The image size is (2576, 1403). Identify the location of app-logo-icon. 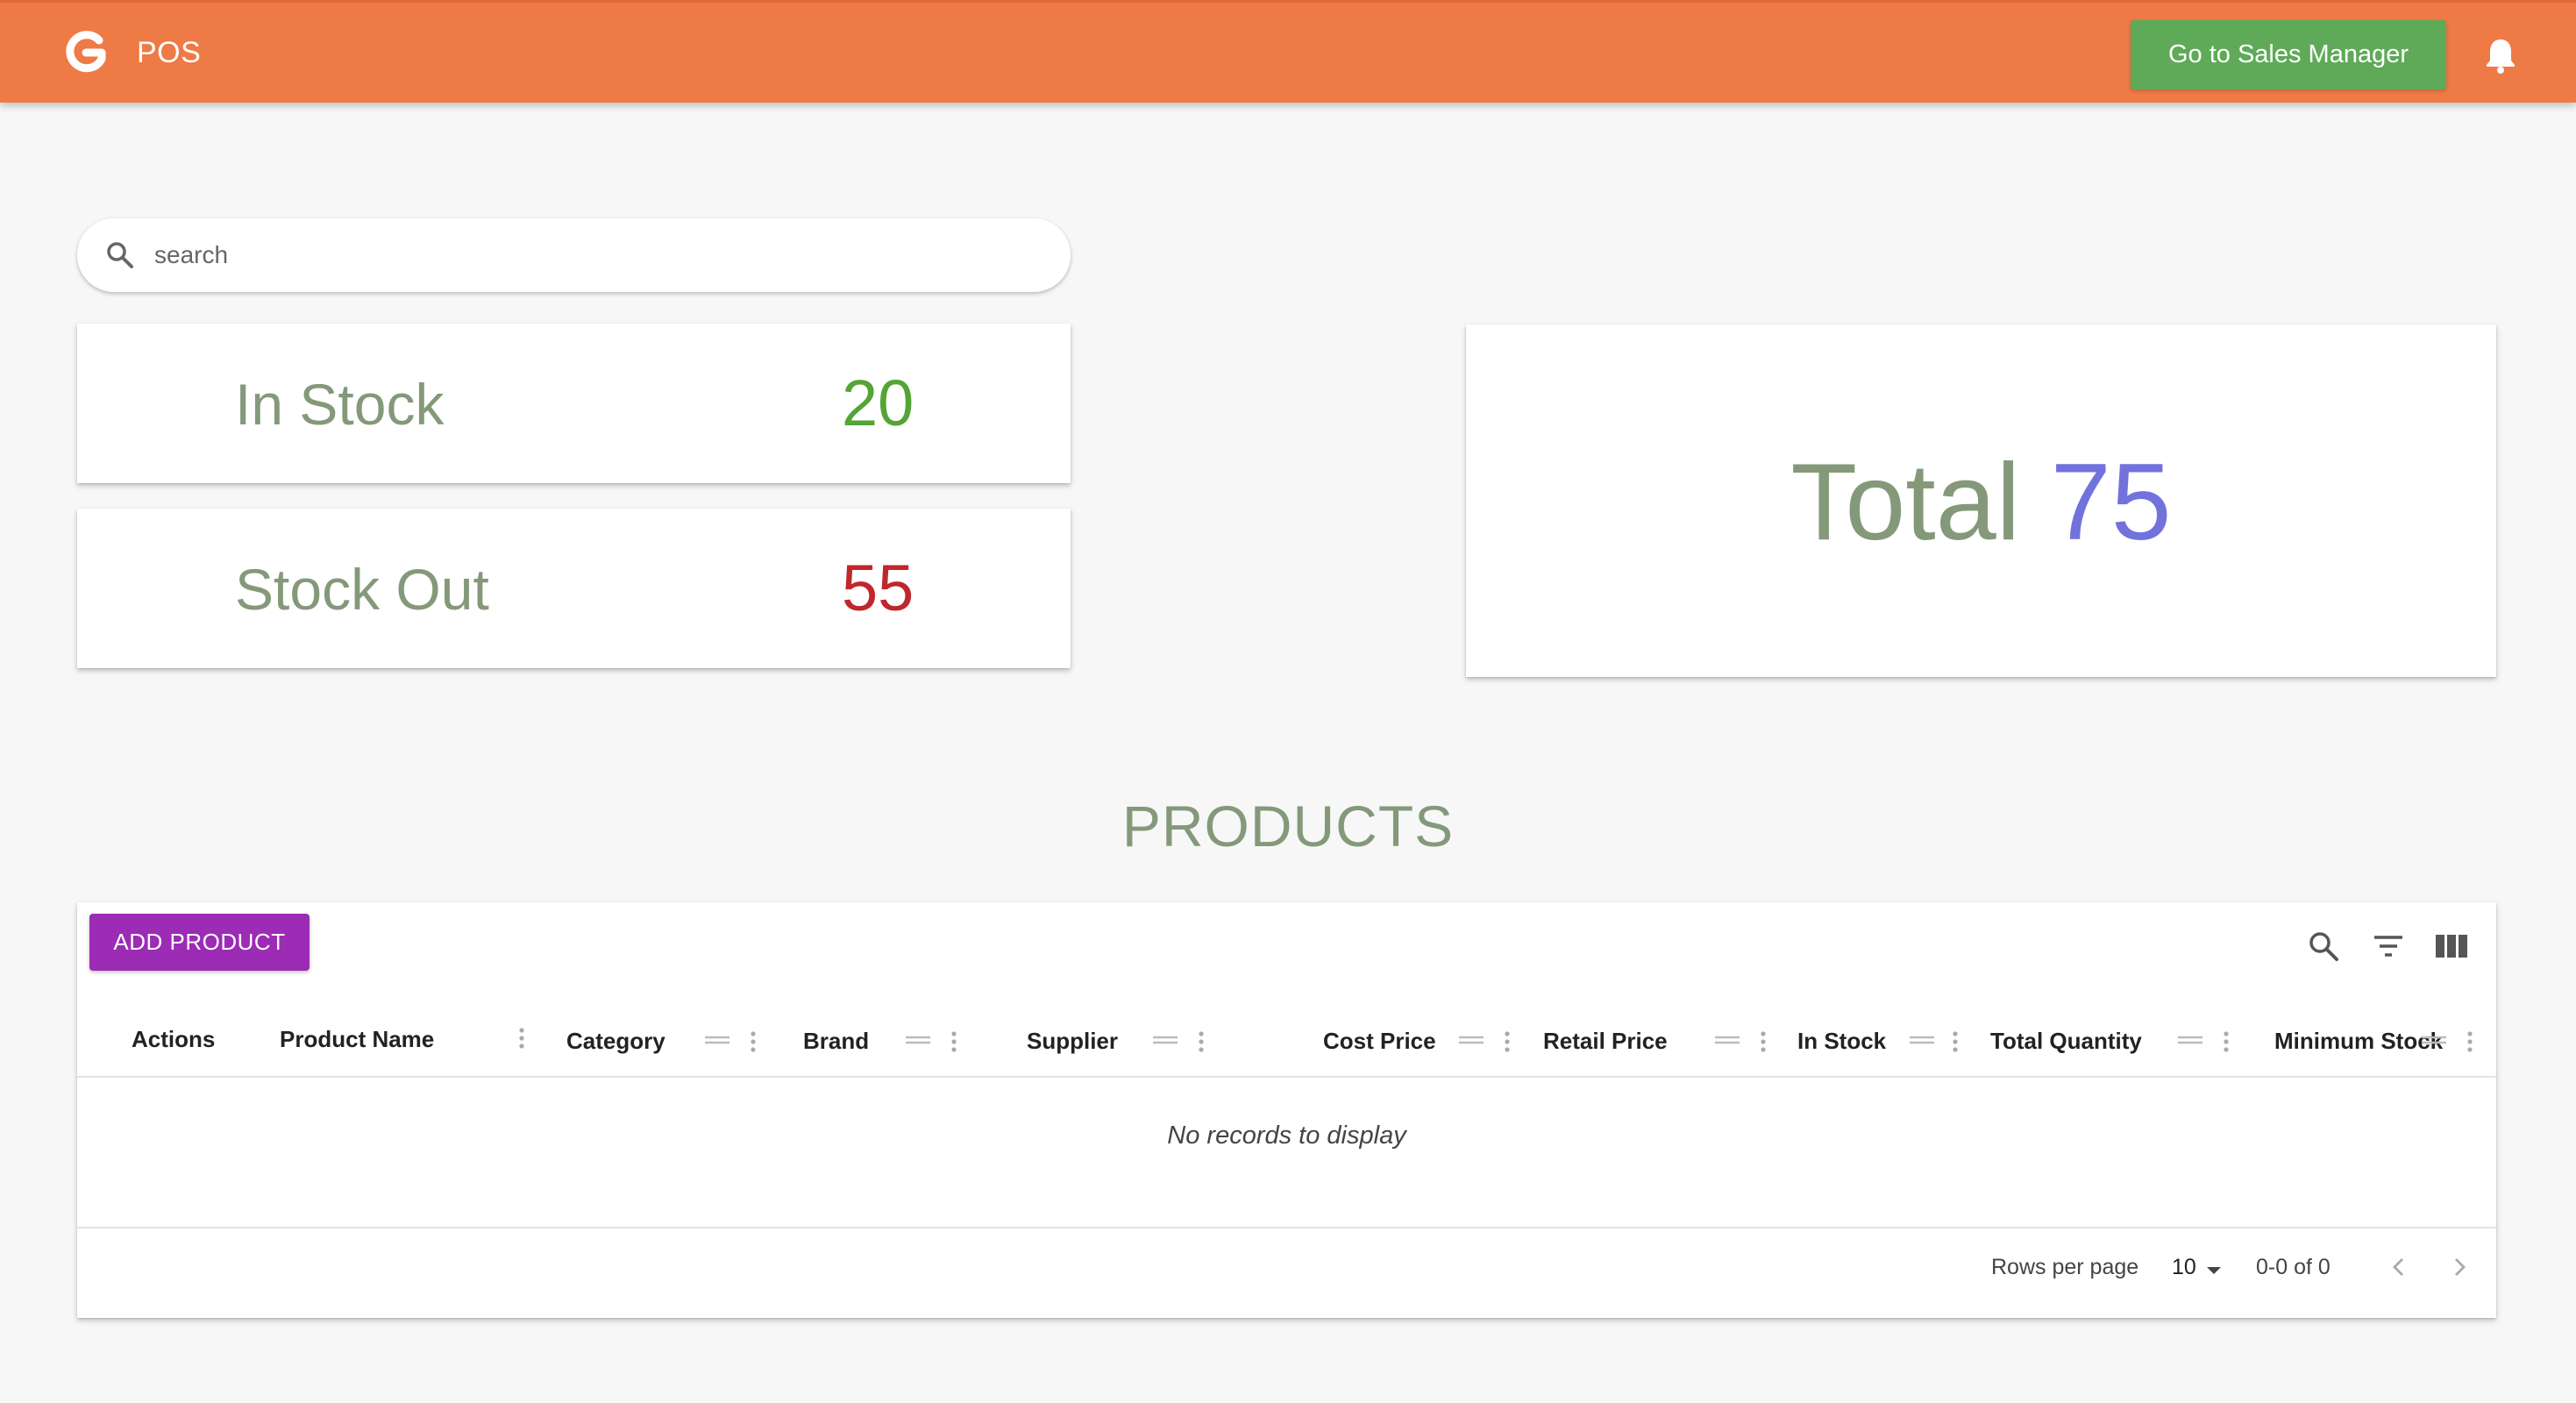
(86, 52).